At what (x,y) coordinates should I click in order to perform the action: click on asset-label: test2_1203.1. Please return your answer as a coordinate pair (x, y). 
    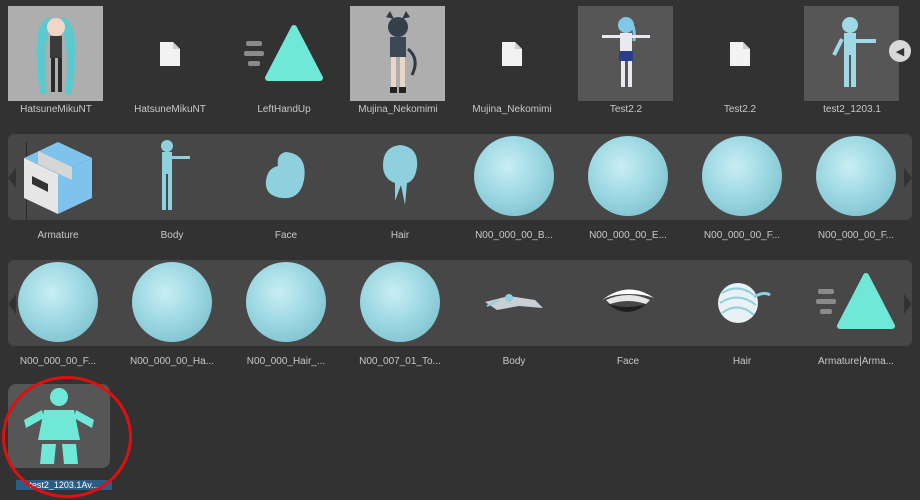
    Looking at the image, I should click on (852, 109).